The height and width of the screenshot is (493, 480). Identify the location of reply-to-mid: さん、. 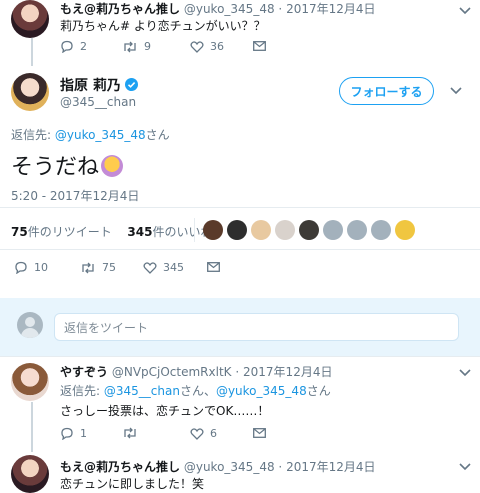
(197, 391).